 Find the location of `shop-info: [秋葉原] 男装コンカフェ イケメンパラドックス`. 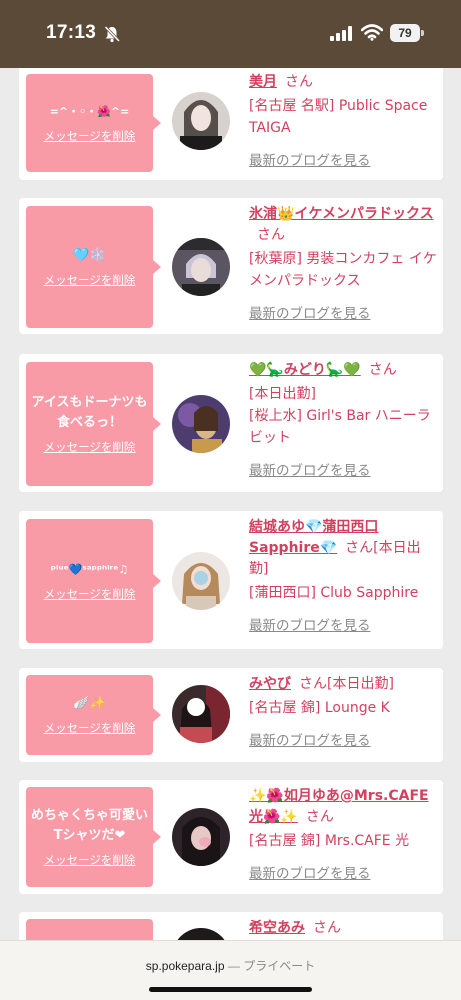

shop-info: [秋葉原] 男装コンカフェ イケメンパラドックス is located at coordinates (343, 270).